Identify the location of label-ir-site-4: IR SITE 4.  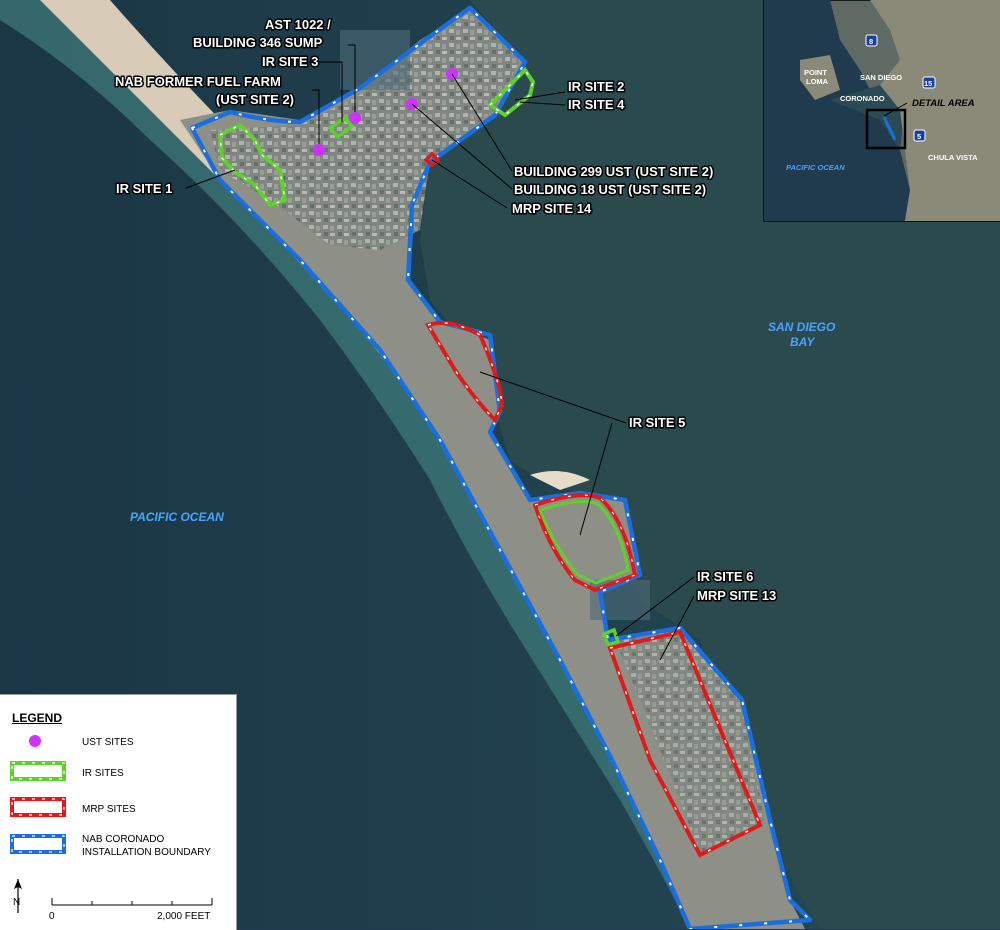
(596, 104).